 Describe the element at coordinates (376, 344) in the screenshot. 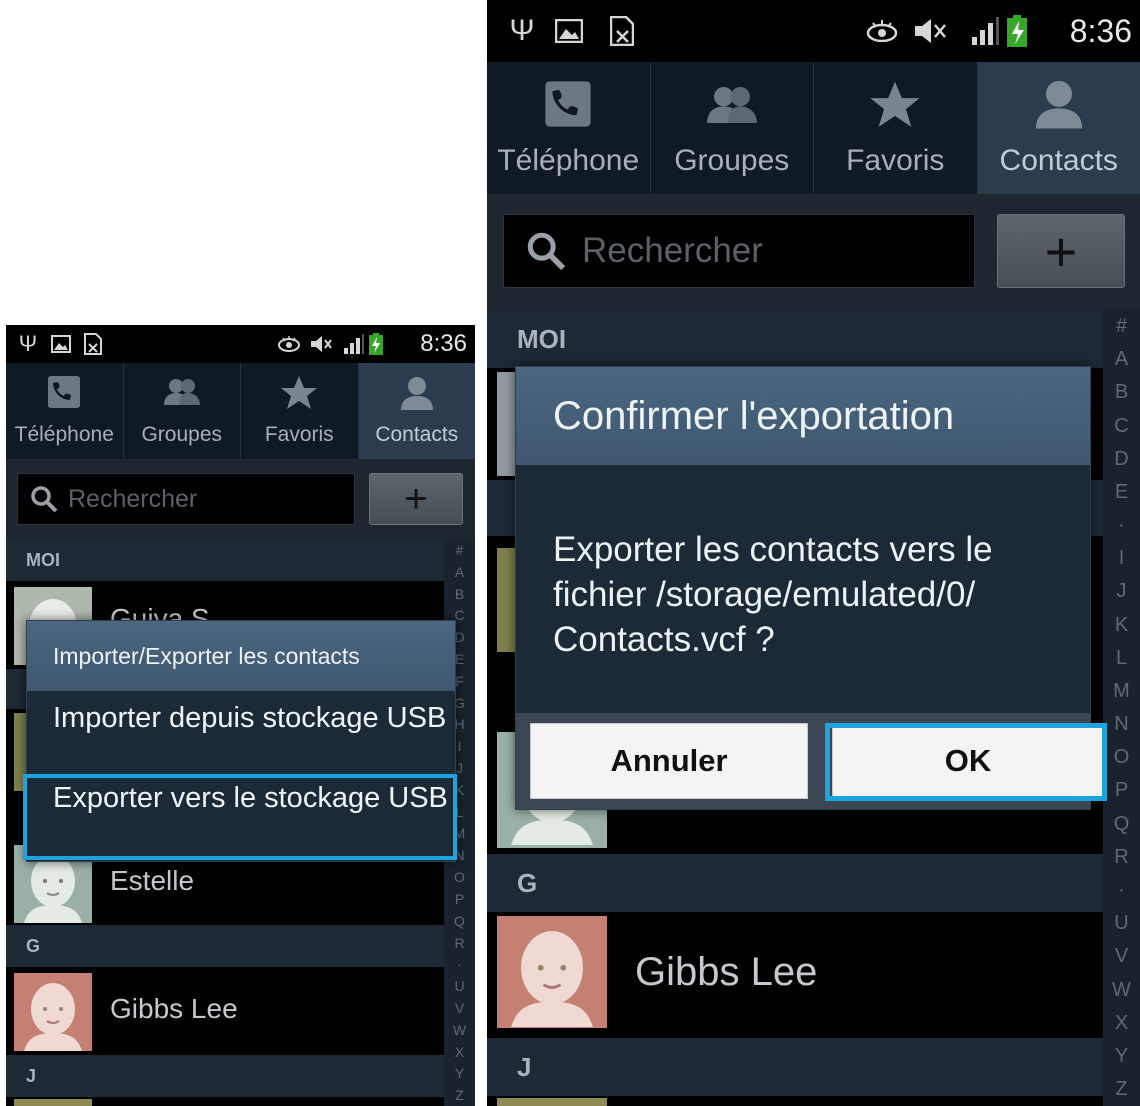

I see `battery-charging-icon` at that location.